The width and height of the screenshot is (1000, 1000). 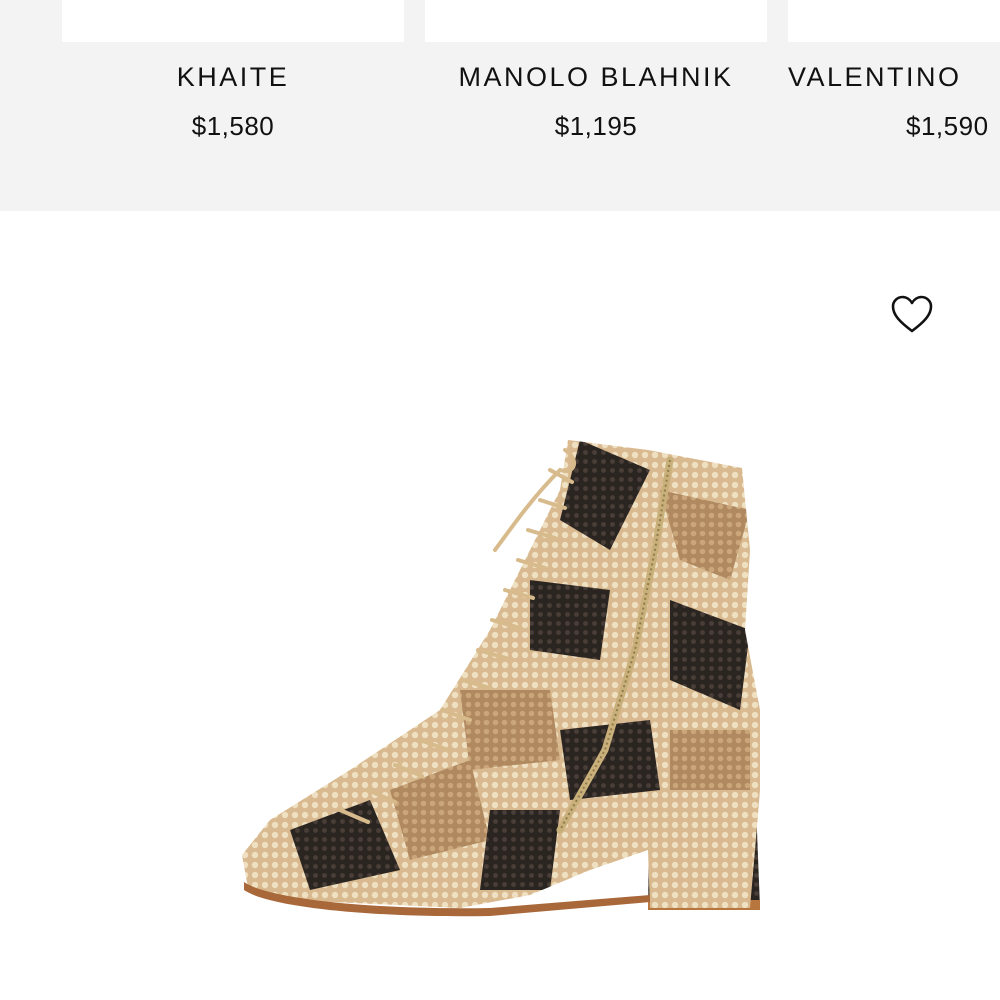 I want to click on related-product-card: VALENTINO $1,590, so click(x=894, y=105).